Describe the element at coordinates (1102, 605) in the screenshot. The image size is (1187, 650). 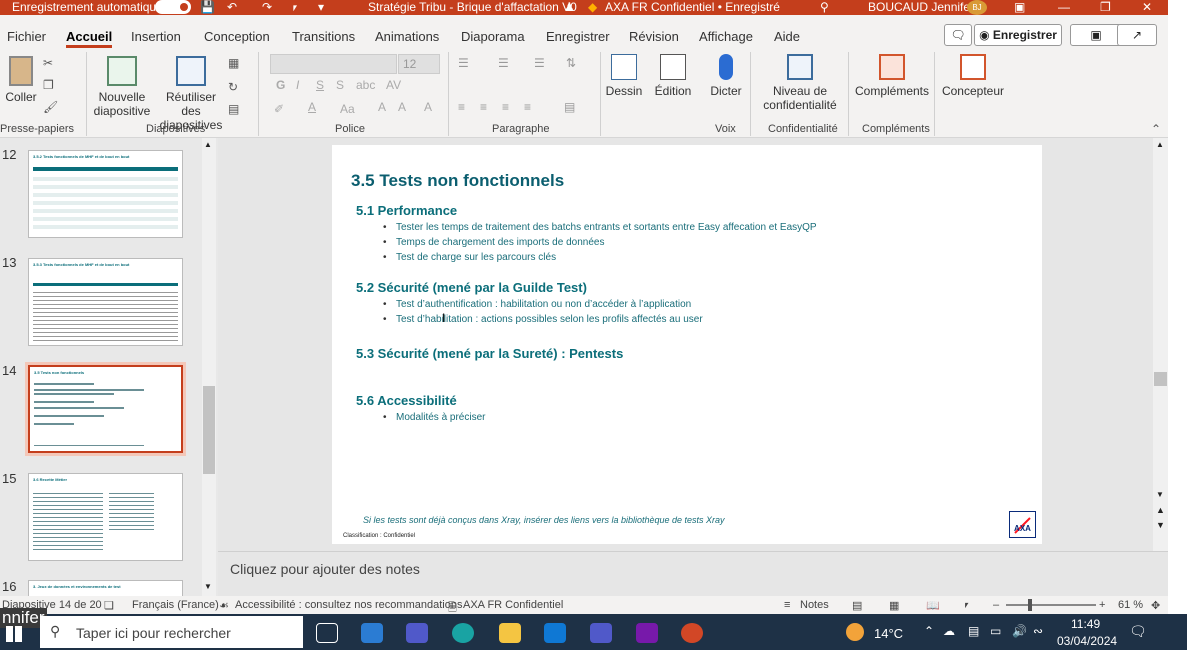
I see `zoom-in-icon: +` at that location.